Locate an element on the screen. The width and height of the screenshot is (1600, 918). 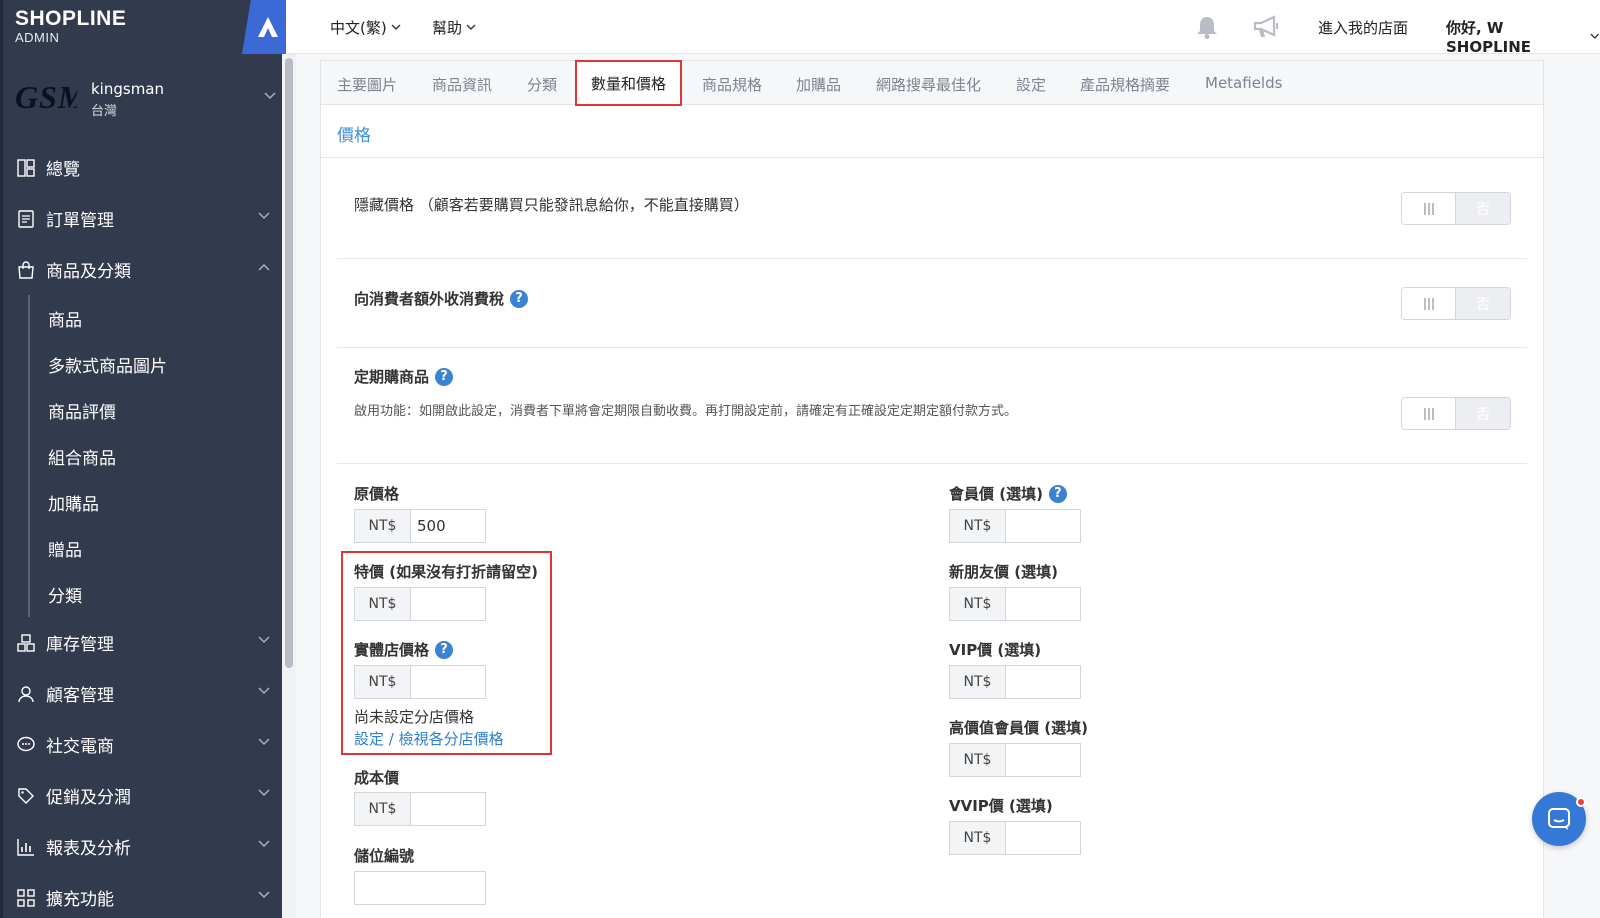
visit-store-link: 進入我的店面 is located at coordinates (1363, 27).